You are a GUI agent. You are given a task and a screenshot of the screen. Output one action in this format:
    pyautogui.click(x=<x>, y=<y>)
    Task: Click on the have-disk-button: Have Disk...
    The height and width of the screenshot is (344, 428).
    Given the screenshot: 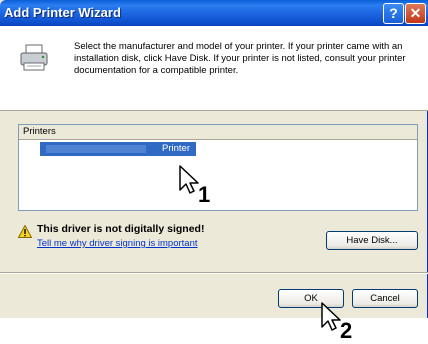 What is the action you would take?
    pyautogui.click(x=372, y=240)
    